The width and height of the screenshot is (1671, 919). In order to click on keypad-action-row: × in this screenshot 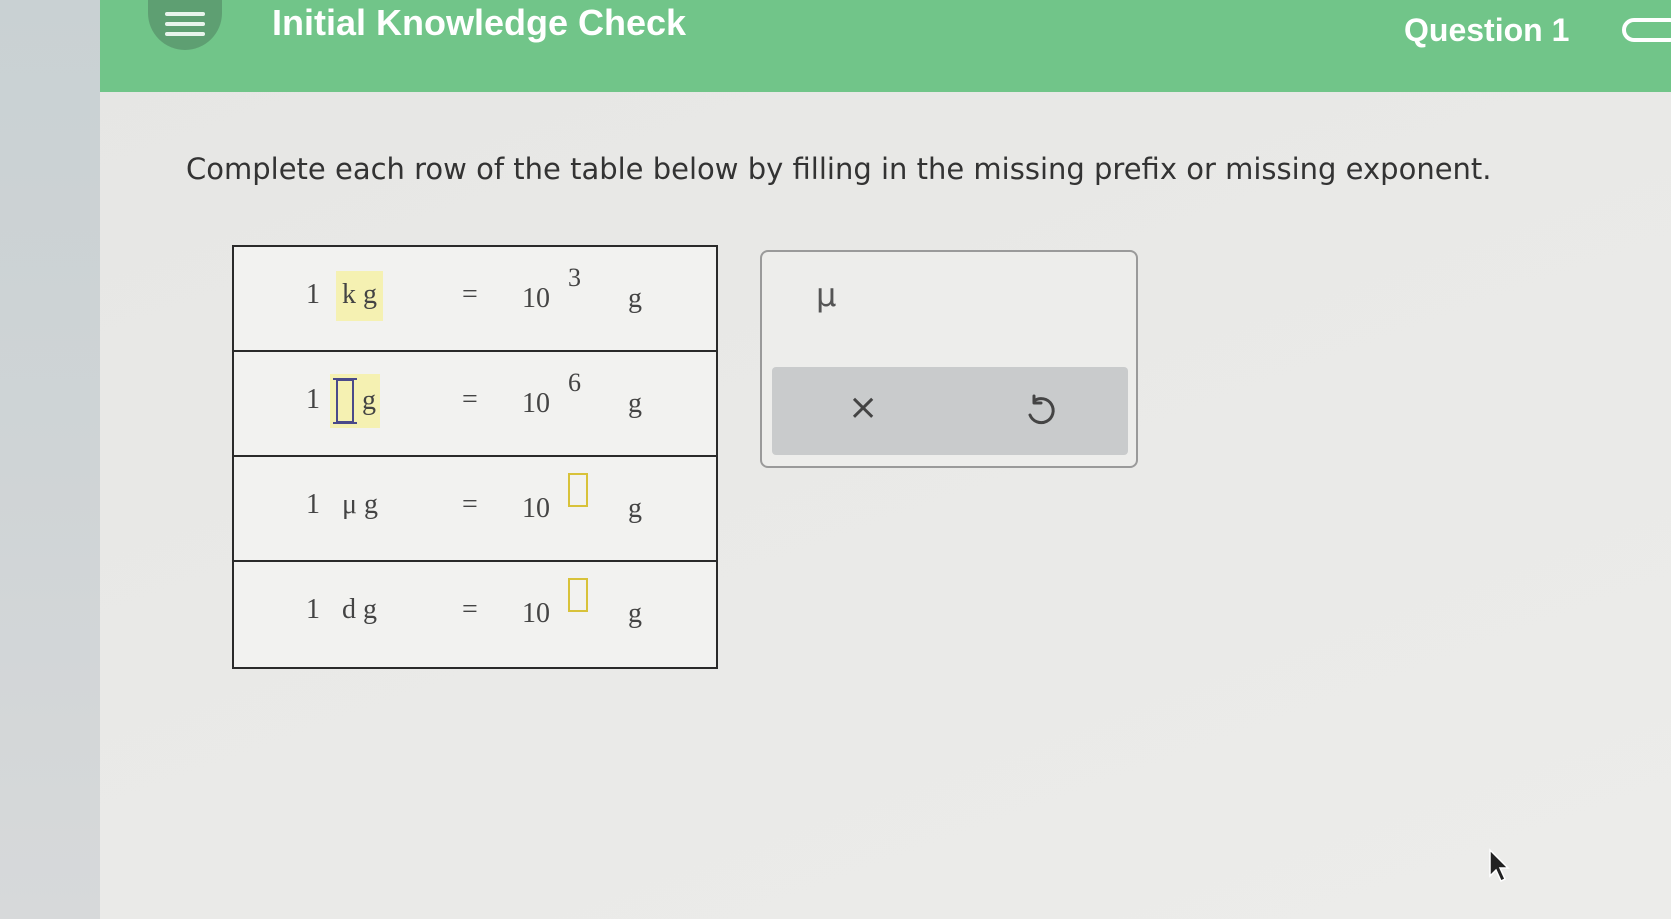, I will do `click(950, 411)`.